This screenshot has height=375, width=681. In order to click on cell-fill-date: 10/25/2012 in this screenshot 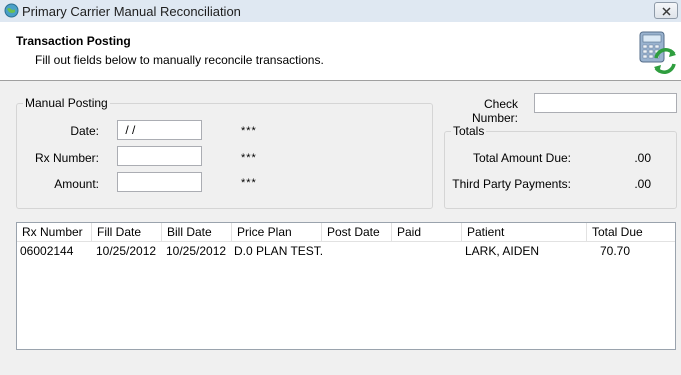, I will do `click(126, 251)`.